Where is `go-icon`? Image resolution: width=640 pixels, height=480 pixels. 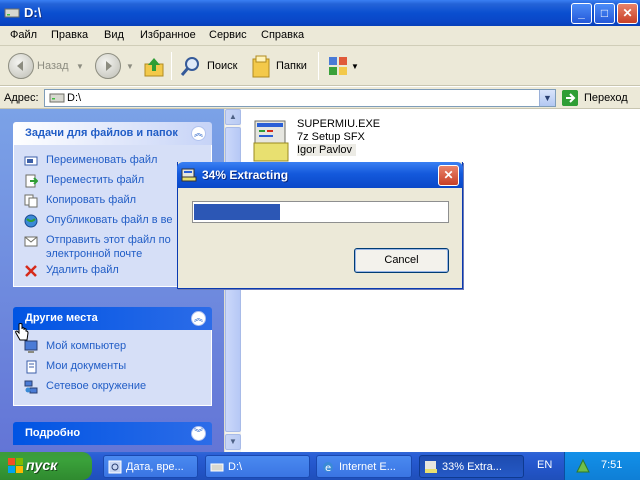 go-icon is located at coordinates (570, 98).